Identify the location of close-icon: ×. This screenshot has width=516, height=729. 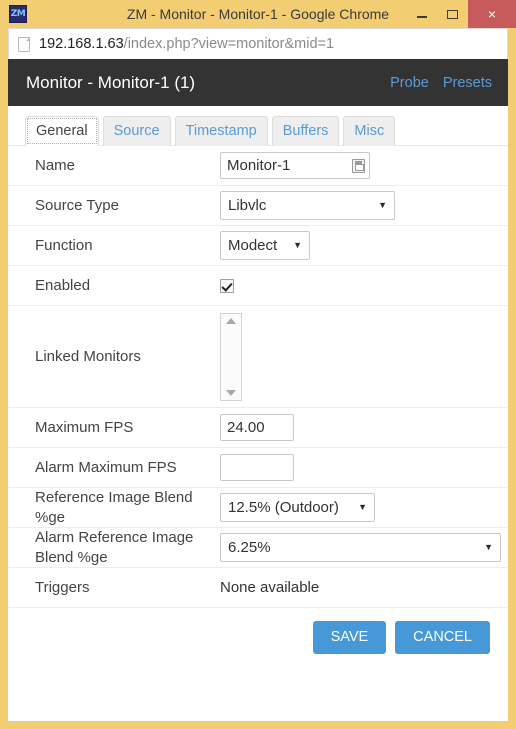
(492, 14).